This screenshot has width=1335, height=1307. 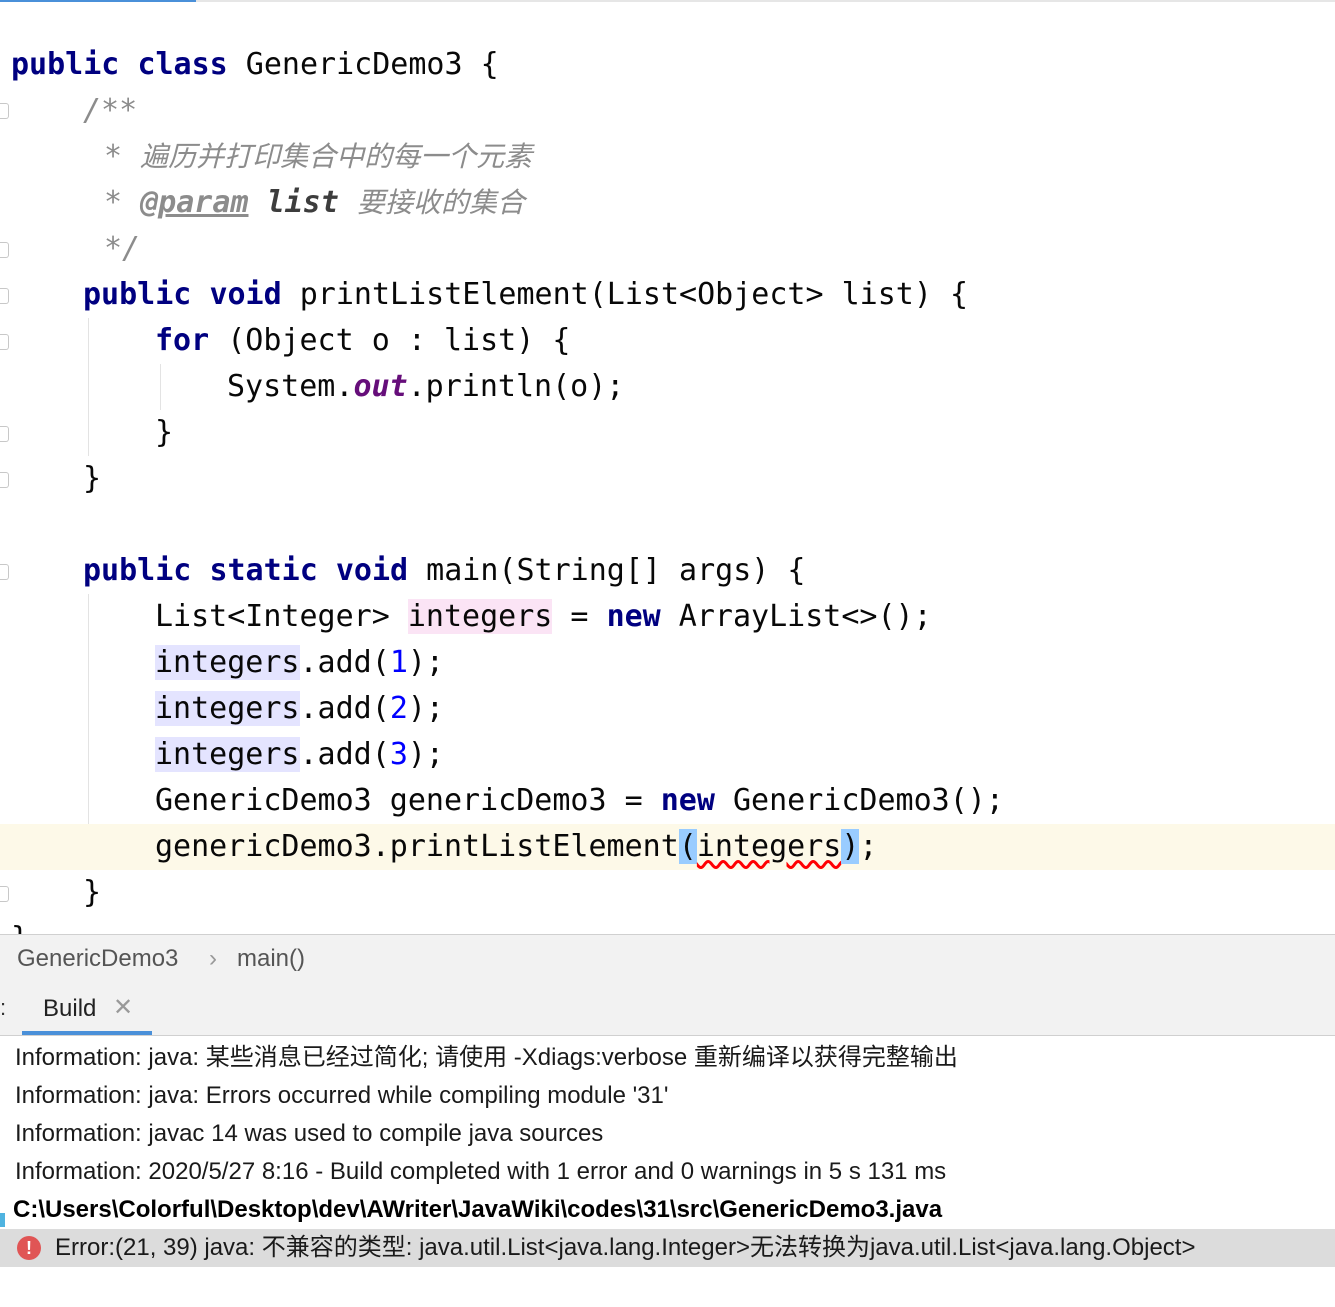 What do you see at coordinates (796, 616) in the screenshot?
I see `code-text: ArrayList<>();` at bounding box center [796, 616].